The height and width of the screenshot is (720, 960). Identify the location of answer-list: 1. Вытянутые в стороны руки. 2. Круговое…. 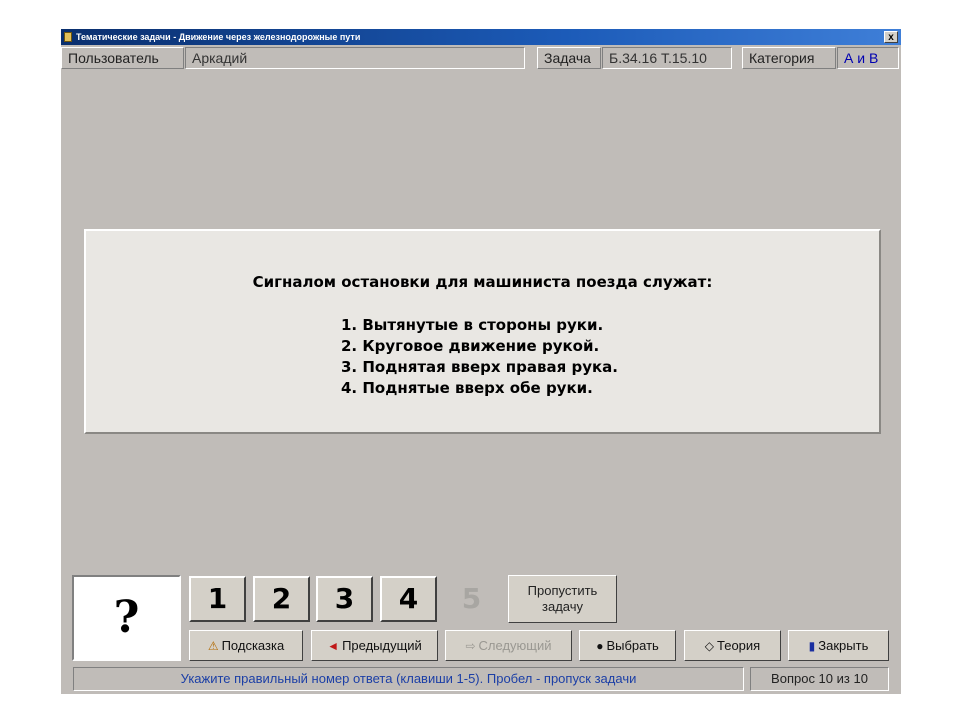
(479, 357).